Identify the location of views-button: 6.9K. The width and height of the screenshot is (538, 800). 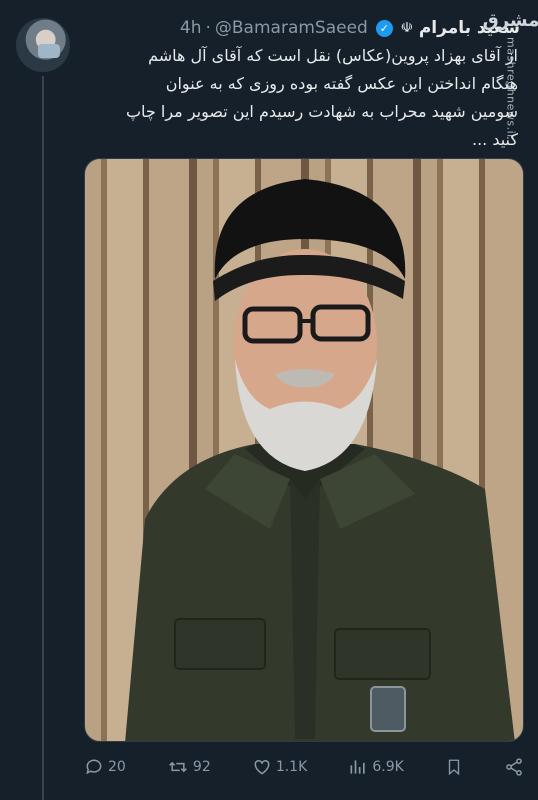
(376, 767).